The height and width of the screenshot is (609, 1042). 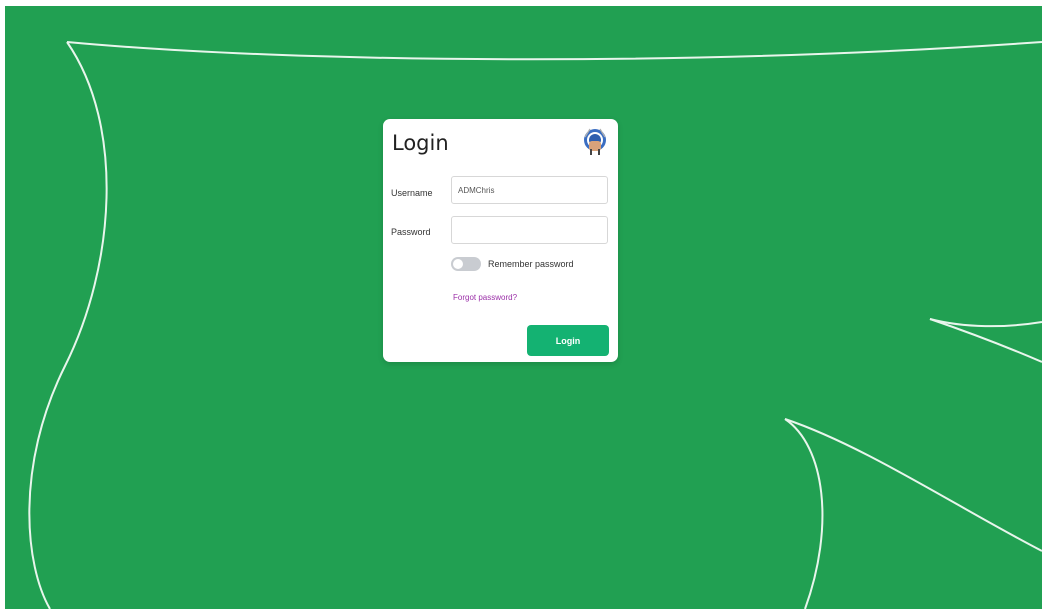 What do you see at coordinates (411, 232) in the screenshot?
I see `password-label: Password` at bounding box center [411, 232].